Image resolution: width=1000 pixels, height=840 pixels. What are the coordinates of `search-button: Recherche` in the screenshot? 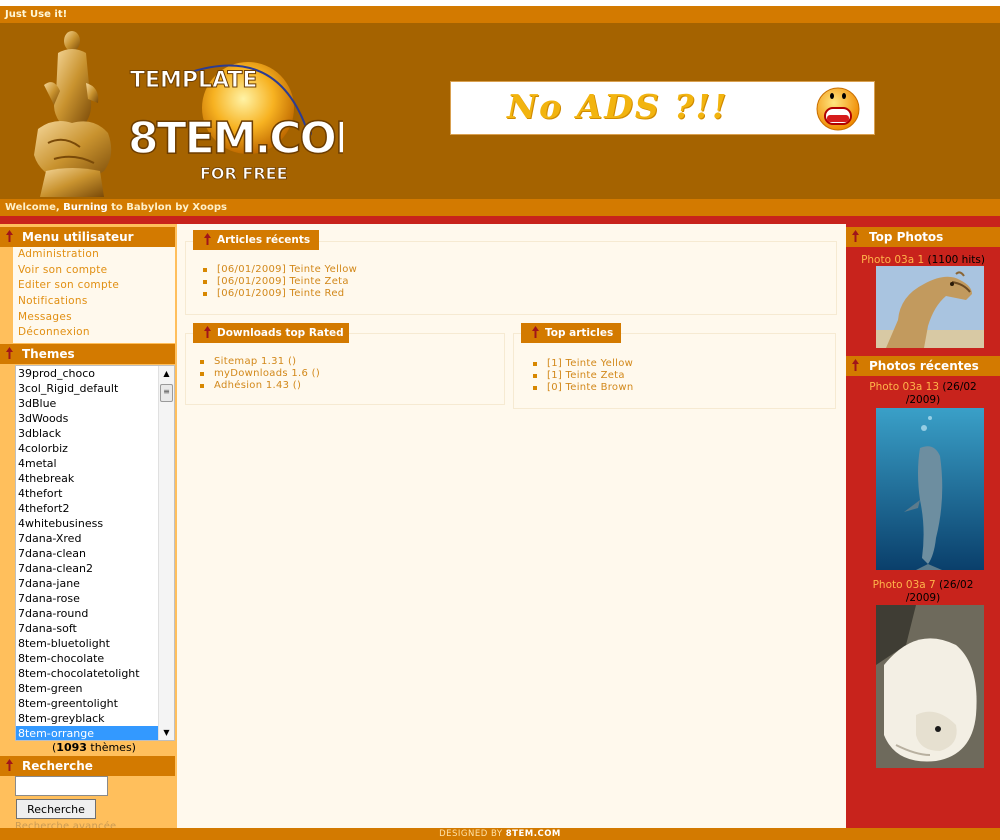 It's located at (56, 809).